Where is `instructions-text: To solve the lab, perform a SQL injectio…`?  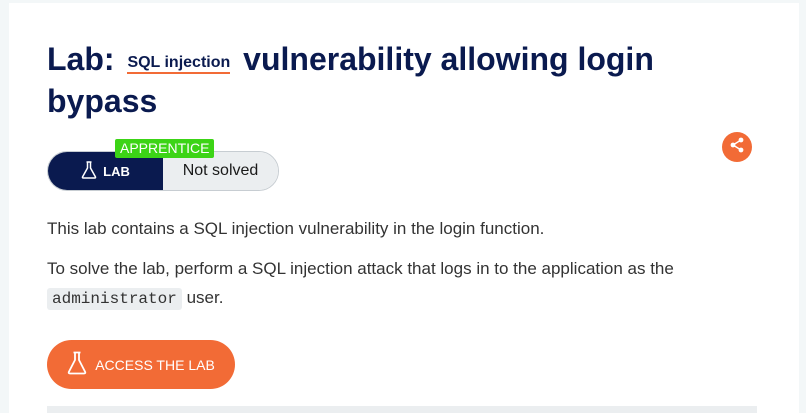
instructions-text: To solve the lab, perform a SQL injectio… is located at coordinates (360, 268).